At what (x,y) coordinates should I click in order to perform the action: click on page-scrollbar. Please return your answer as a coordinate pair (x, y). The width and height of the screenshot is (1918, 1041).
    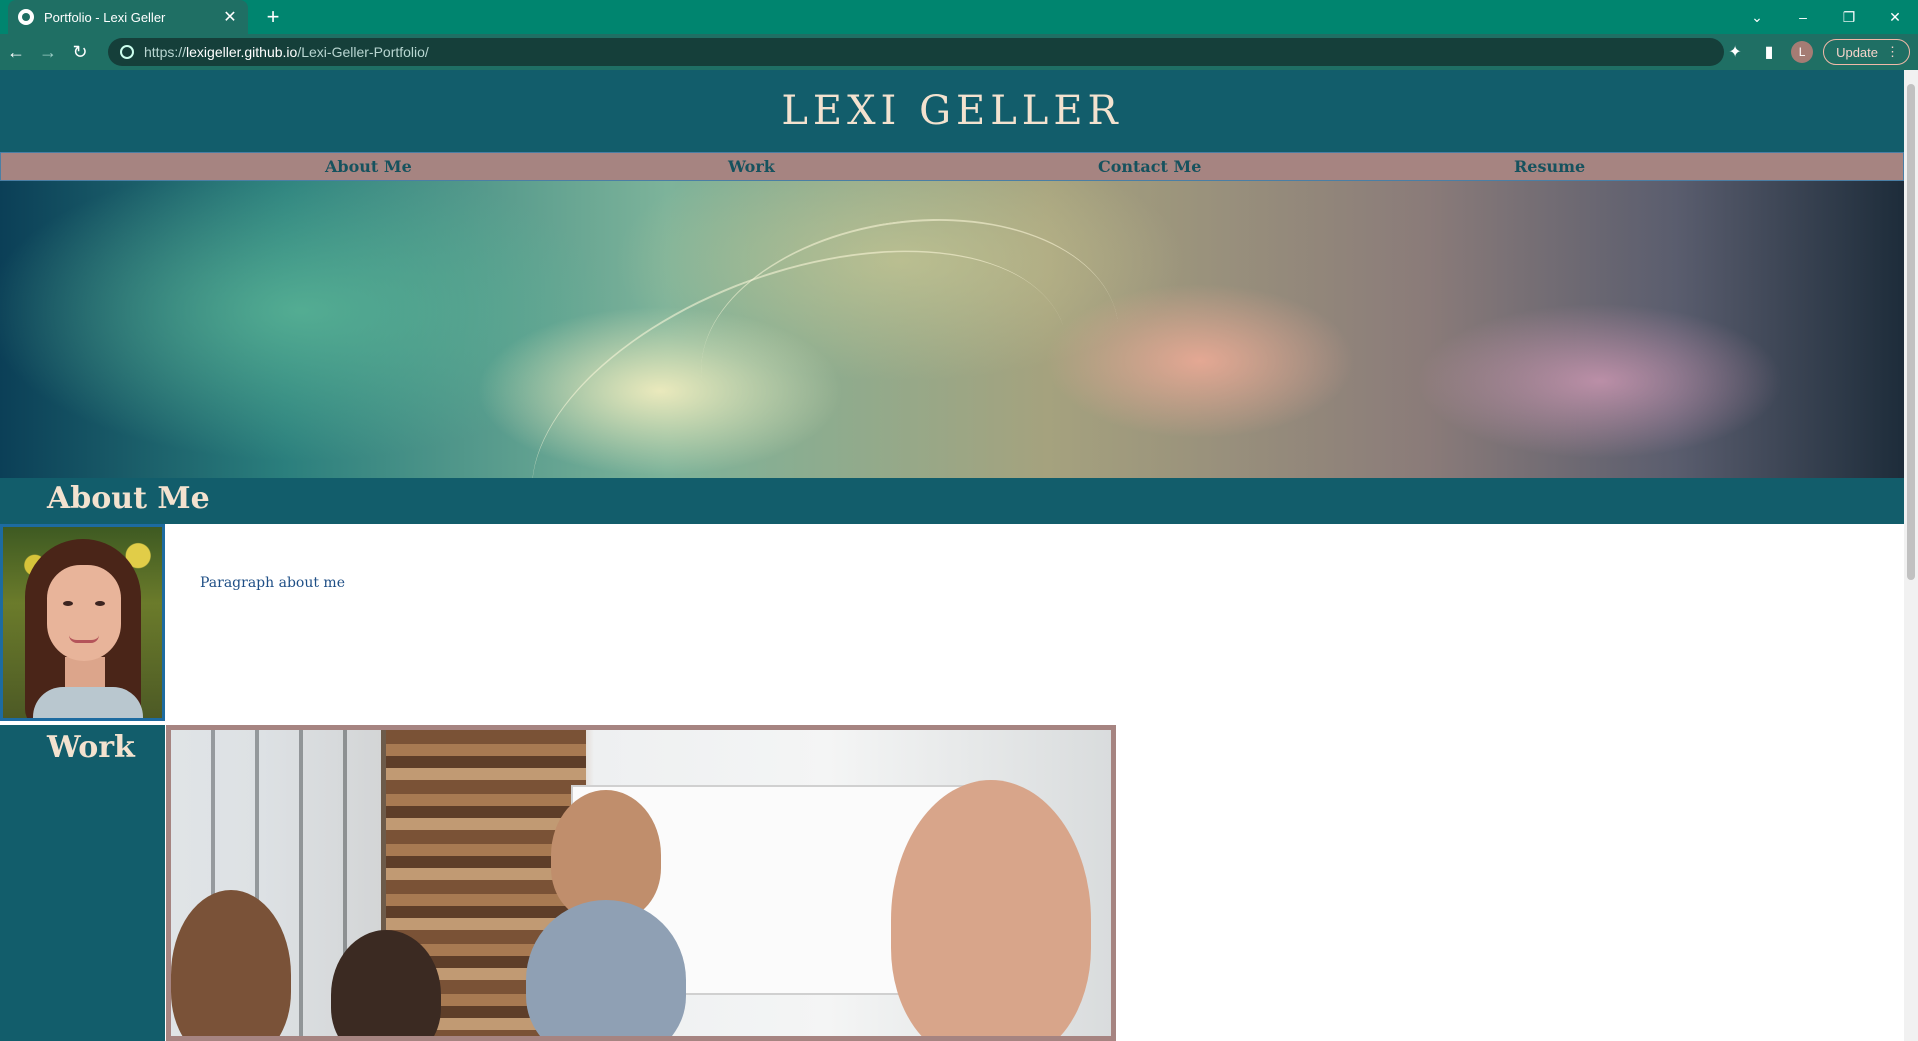
    Looking at the image, I should click on (1911, 555).